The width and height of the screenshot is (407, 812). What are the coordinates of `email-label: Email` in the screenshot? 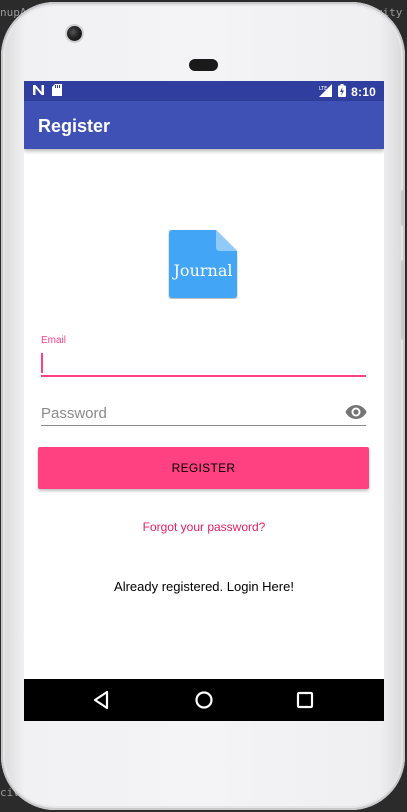 It's located at (54, 340).